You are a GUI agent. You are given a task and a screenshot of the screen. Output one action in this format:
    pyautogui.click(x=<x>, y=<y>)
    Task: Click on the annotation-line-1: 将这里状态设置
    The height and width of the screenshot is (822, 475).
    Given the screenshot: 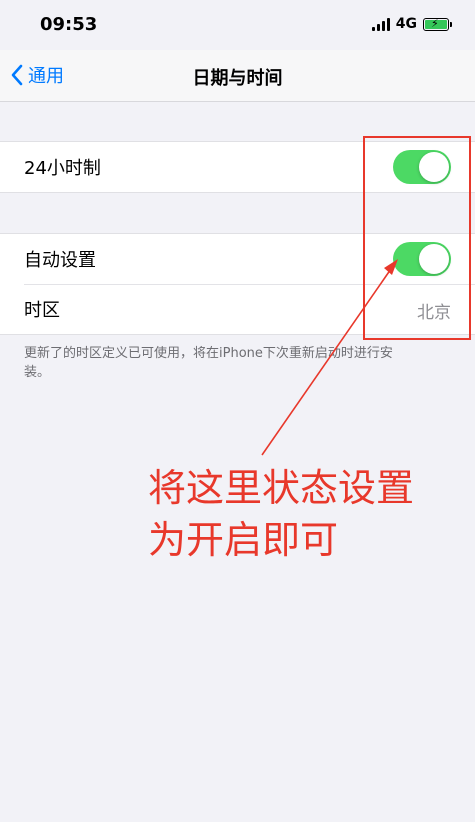 What is the action you would take?
    pyautogui.click(x=281, y=488)
    